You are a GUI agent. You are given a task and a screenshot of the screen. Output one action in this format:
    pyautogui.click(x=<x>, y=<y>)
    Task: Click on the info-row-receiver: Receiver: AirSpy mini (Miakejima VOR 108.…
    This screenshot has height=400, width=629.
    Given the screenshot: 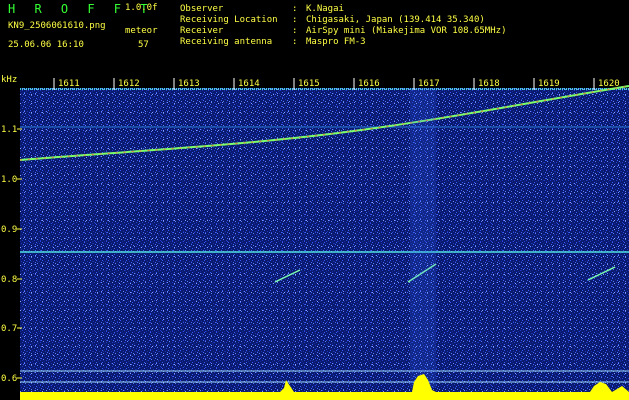 What is the action you would take?
    pyautogui.click(x=343, y=31)
    